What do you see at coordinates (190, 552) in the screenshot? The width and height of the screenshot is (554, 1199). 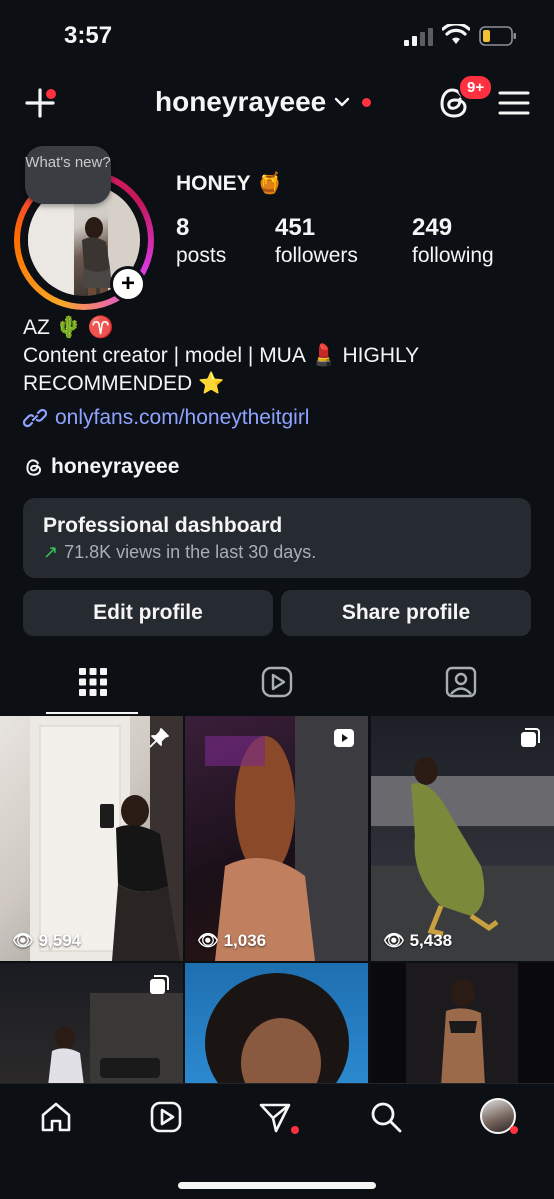 I see `dashboard-views-text: 71.8K views in the last 30 days.` at bounding box center [190, 552].